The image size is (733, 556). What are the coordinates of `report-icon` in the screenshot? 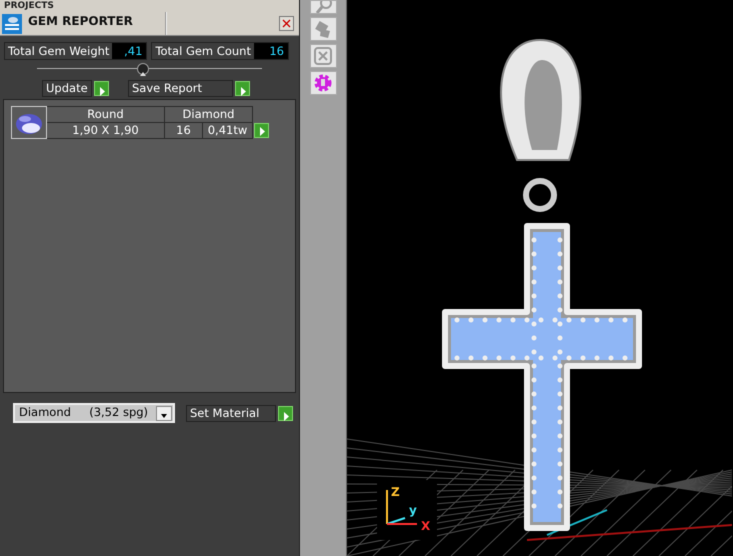 It's located at (12, 24).